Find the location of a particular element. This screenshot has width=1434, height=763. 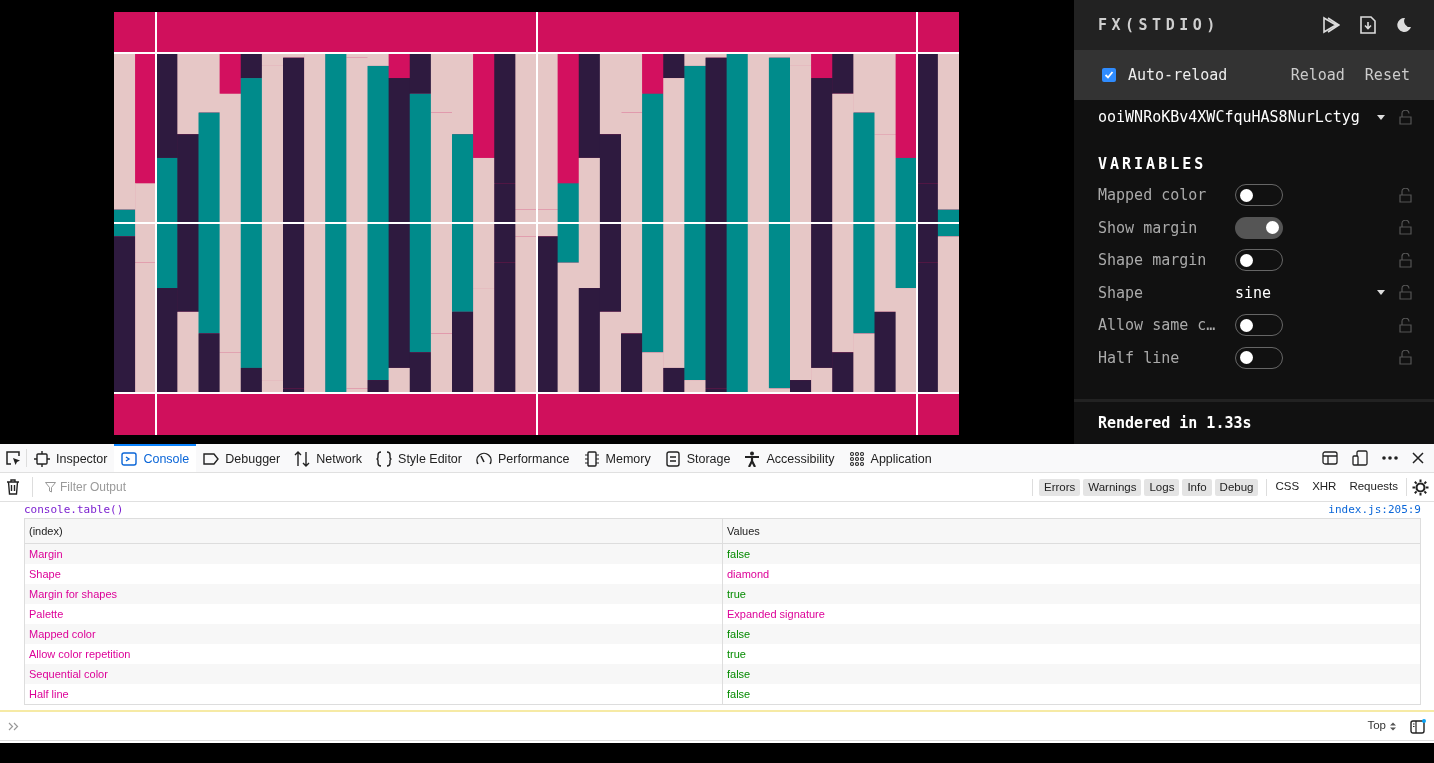

devtools-tab: Console is located at coordinates (155, 458).